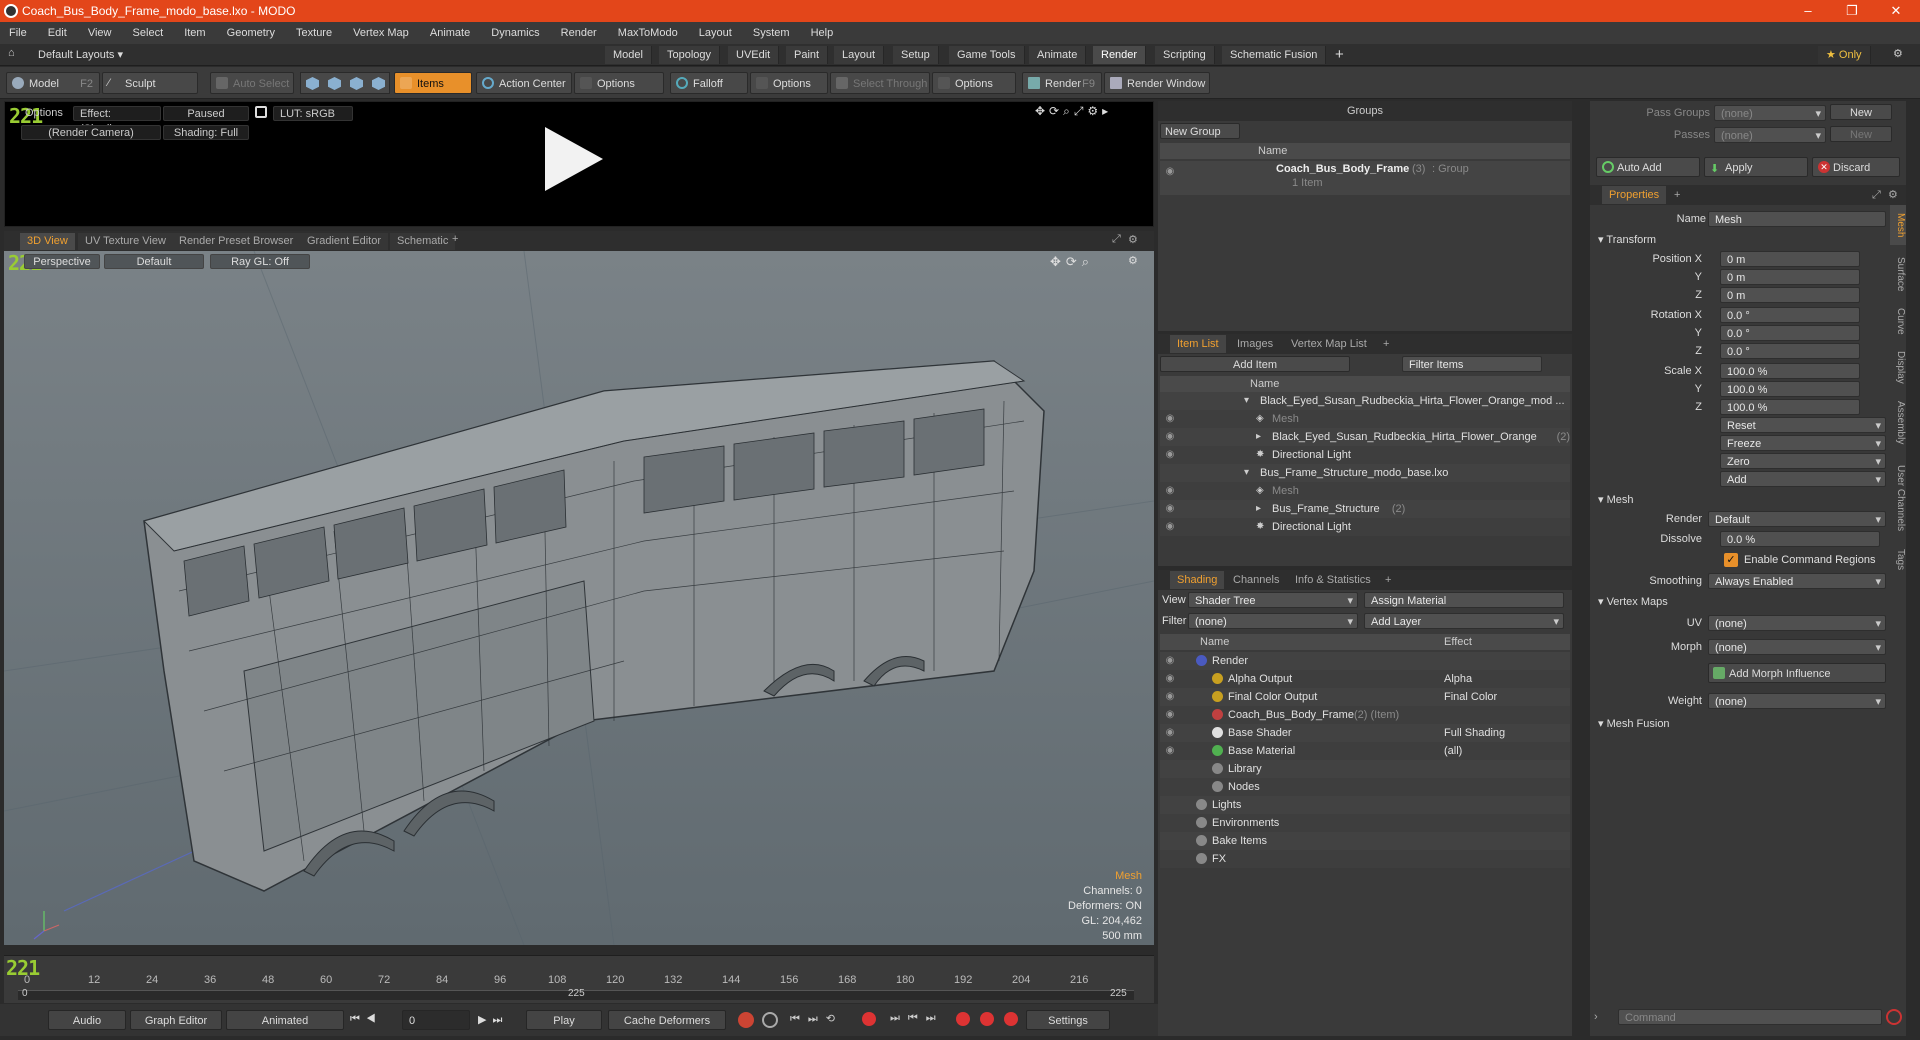 Image resolution: width=1920 pixels, height=1040 pixels. I want to click on add-layout-tab-button: +, so click(1339, 54).